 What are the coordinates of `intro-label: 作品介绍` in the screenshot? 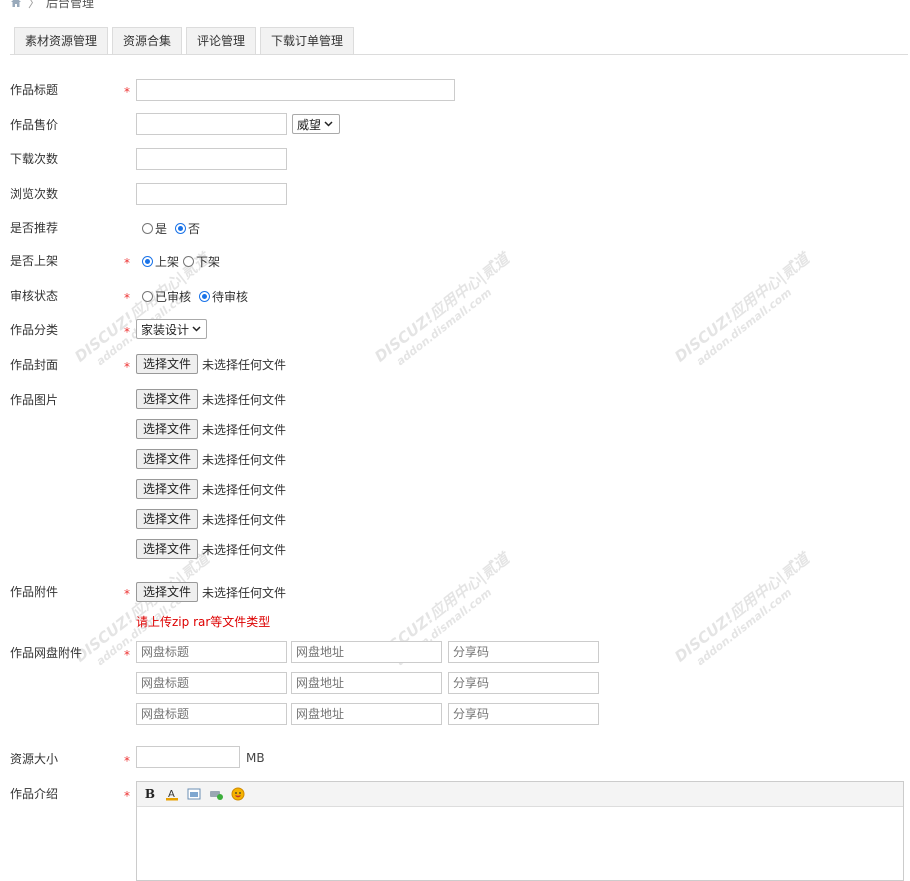 It's located at (34, 794).